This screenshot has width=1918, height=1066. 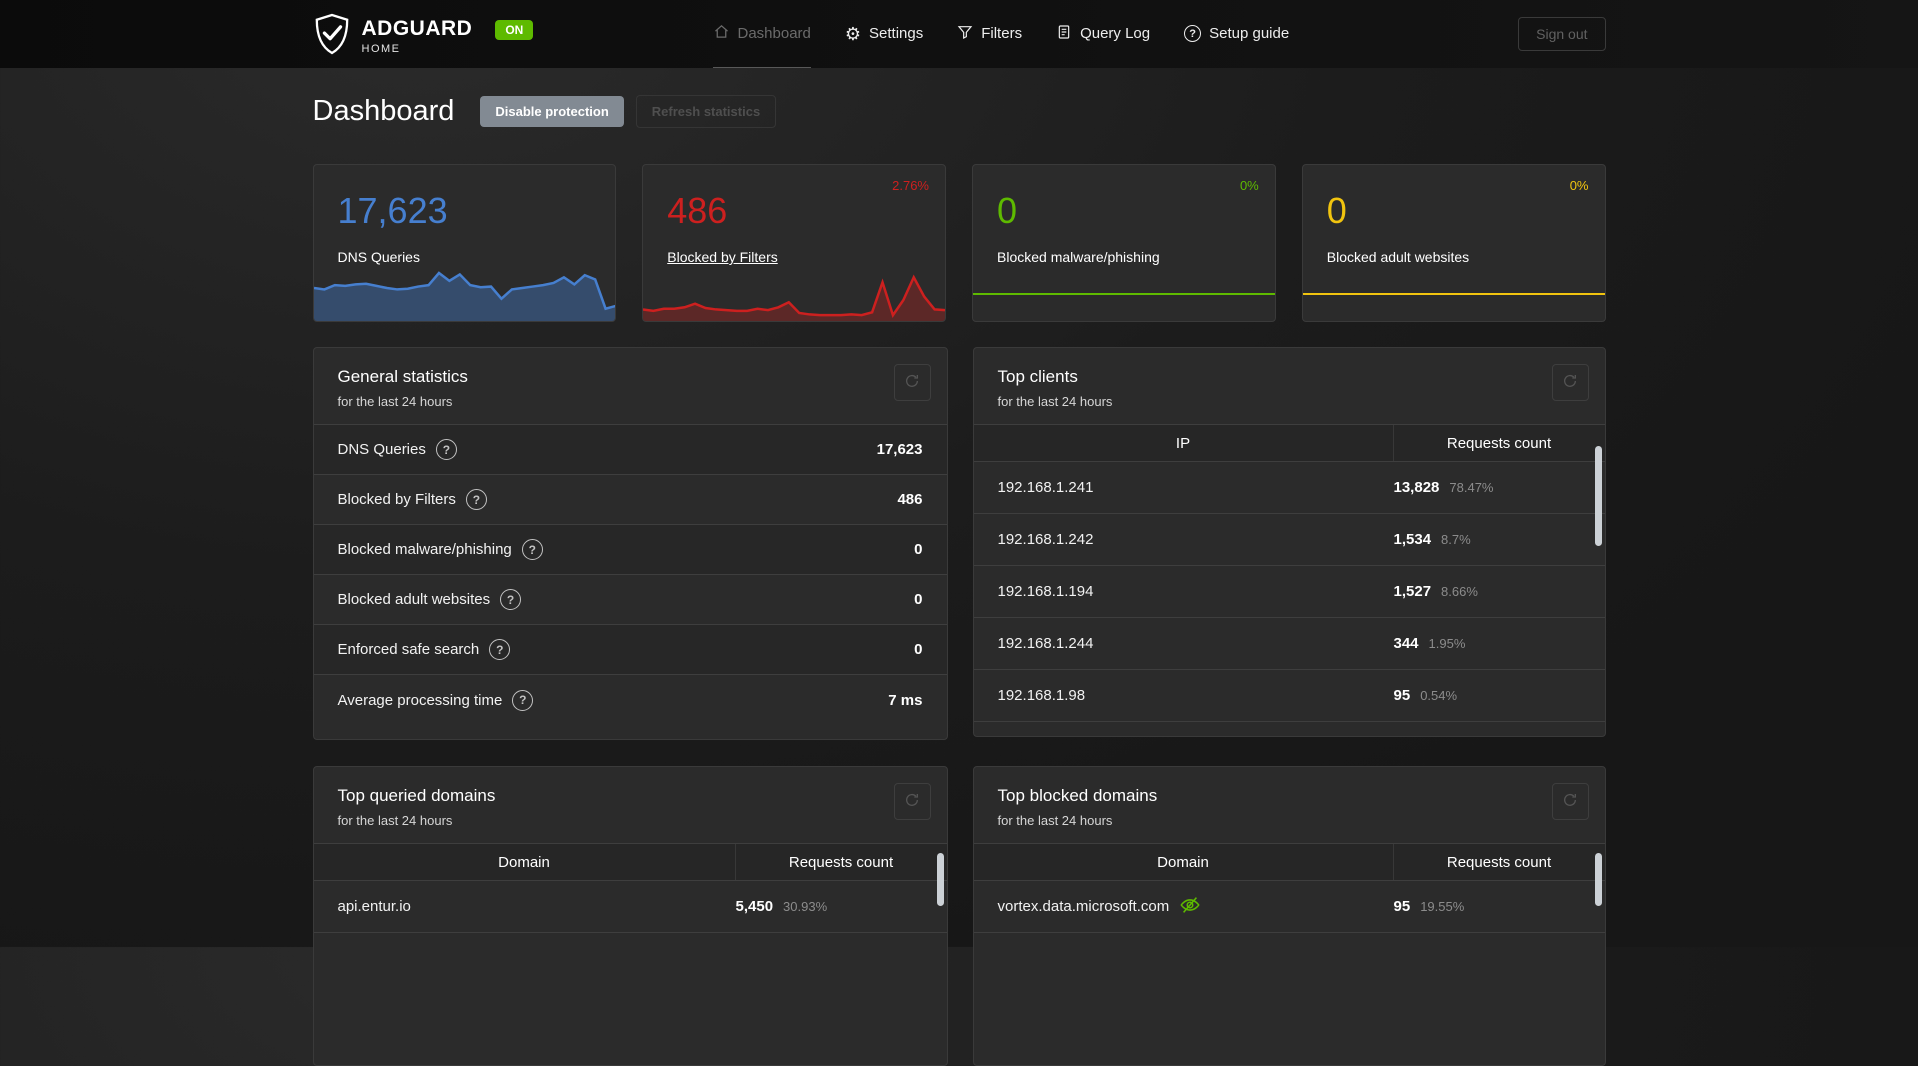 I want to click on blocked-adult-value: 0, so click(x=1336, y=210).